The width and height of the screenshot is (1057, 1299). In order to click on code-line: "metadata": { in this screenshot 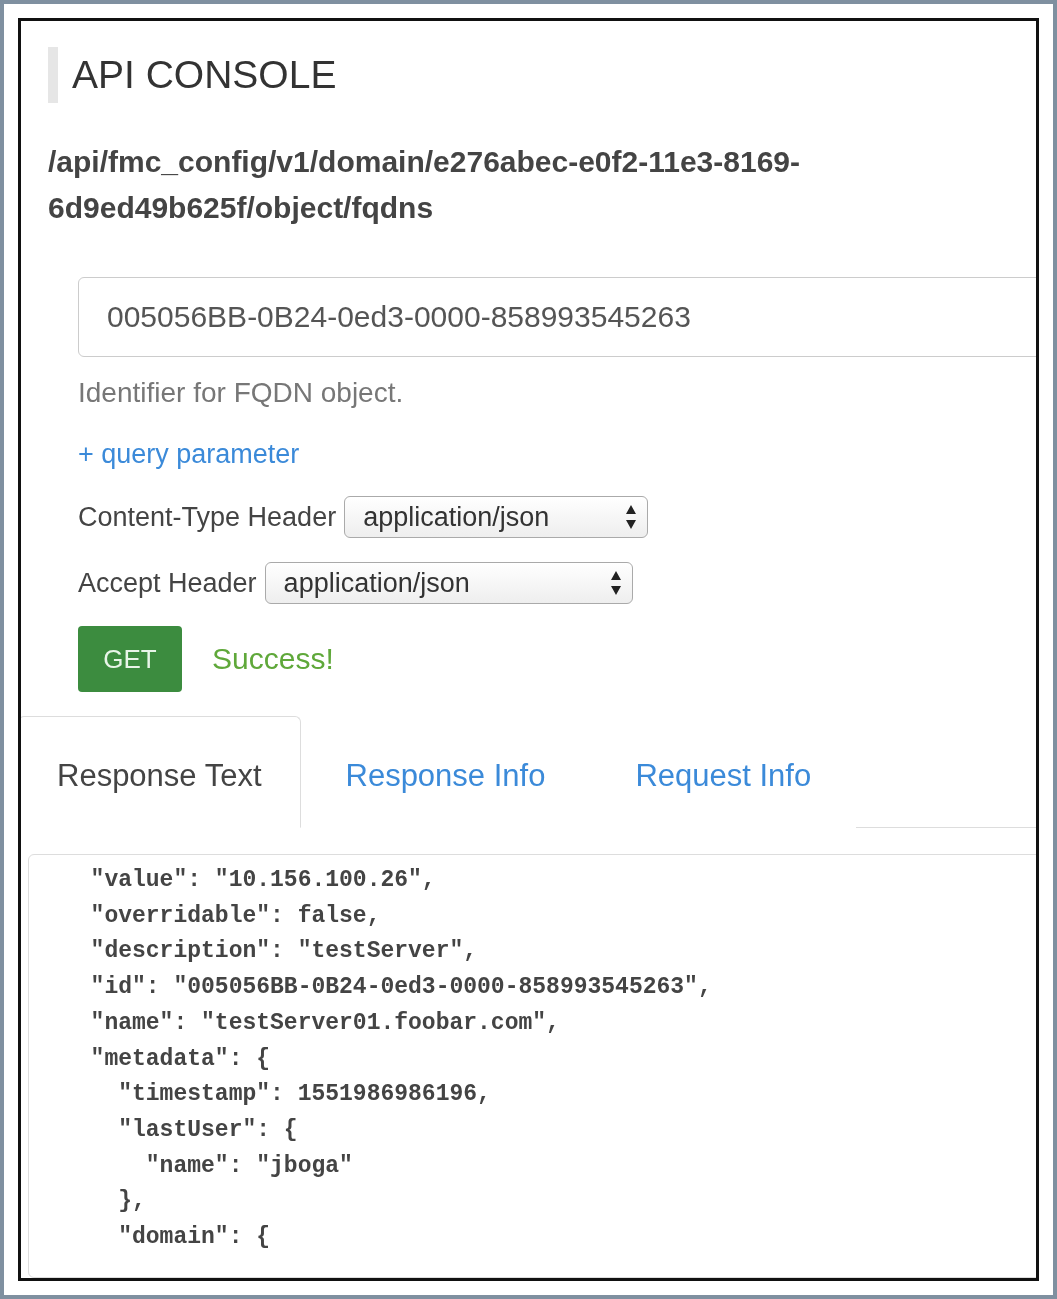, I will do `click(180, 1059)`.